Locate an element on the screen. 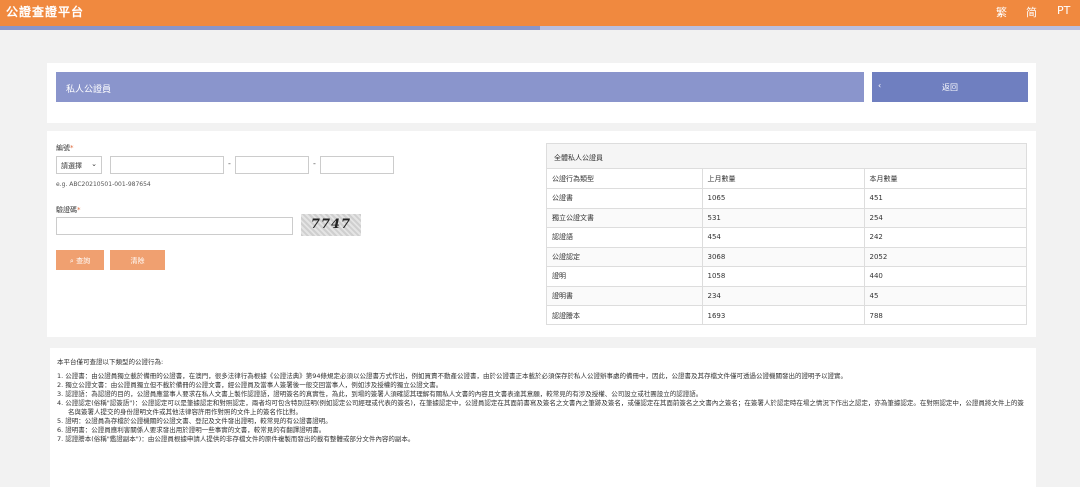 The image size is (1080, 487). clear-button-label: 清除 is located at coordinates (137, 261).